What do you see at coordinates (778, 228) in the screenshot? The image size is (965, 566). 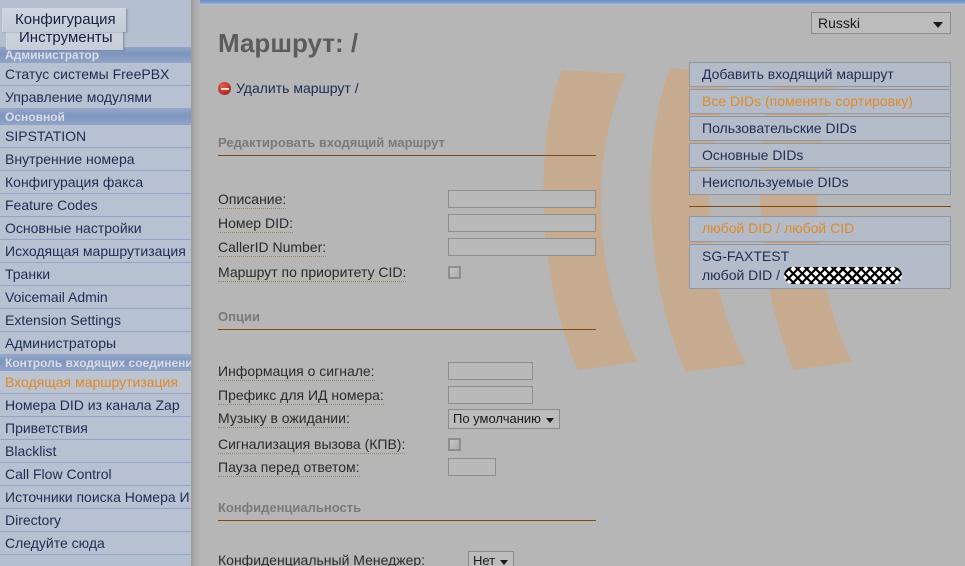 I see `route-item-line1: любой DID / любой CID` at bounding box center [778, 228].